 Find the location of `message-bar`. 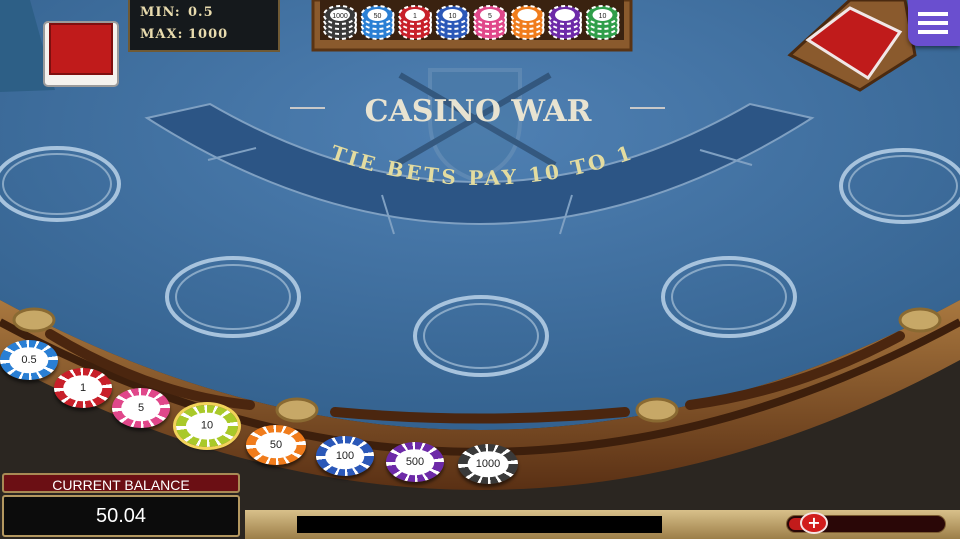

message-bar is located at coordinates (479, 524).